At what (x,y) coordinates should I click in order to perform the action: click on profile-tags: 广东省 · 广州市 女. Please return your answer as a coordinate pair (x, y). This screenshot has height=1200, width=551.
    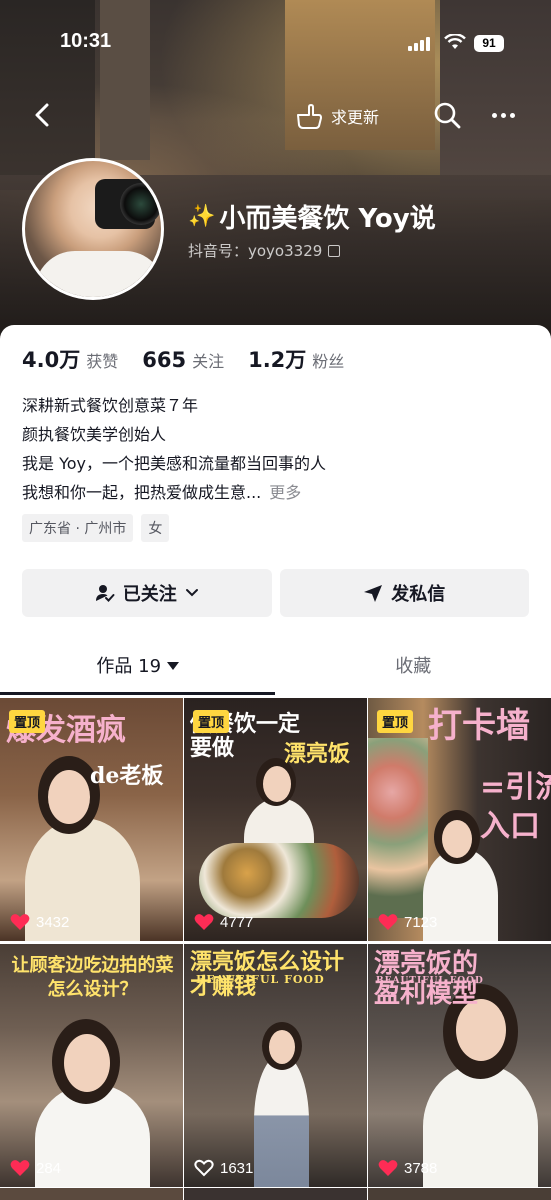
    Looking at the image, I should click on (96, 528).